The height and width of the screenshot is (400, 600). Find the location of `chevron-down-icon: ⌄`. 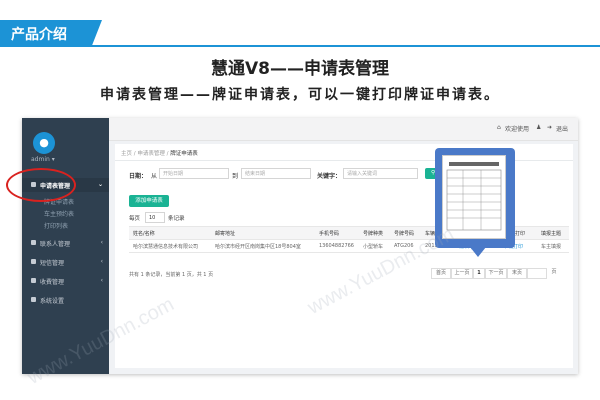

chevron-down-icon: ⌄ is located at coordinates (100, 184).